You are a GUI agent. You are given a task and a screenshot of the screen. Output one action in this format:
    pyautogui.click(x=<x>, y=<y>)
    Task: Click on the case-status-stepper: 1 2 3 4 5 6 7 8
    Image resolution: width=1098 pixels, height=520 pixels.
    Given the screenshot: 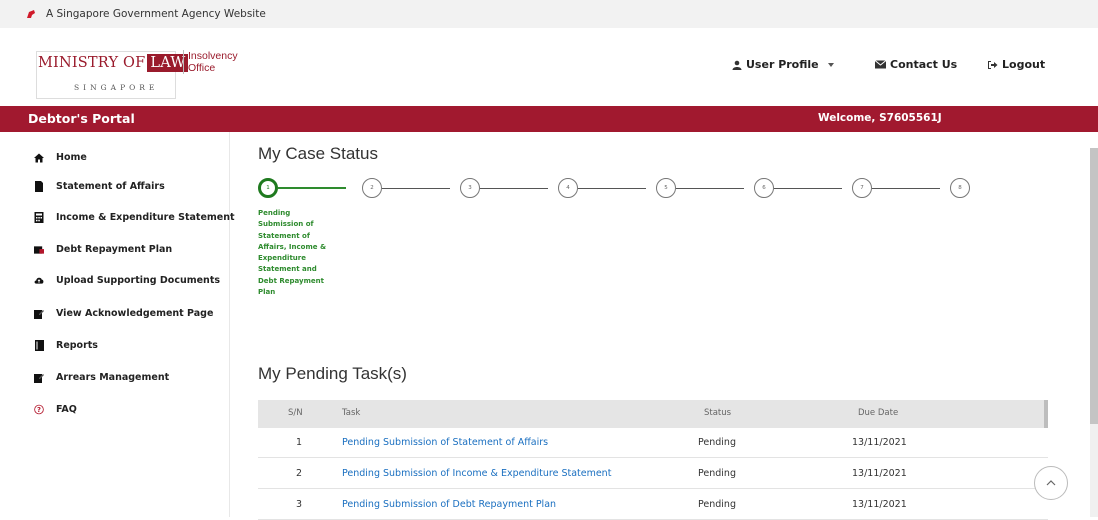 What is the action you would take?
    pyautogui.click(x=628, y=188)
    